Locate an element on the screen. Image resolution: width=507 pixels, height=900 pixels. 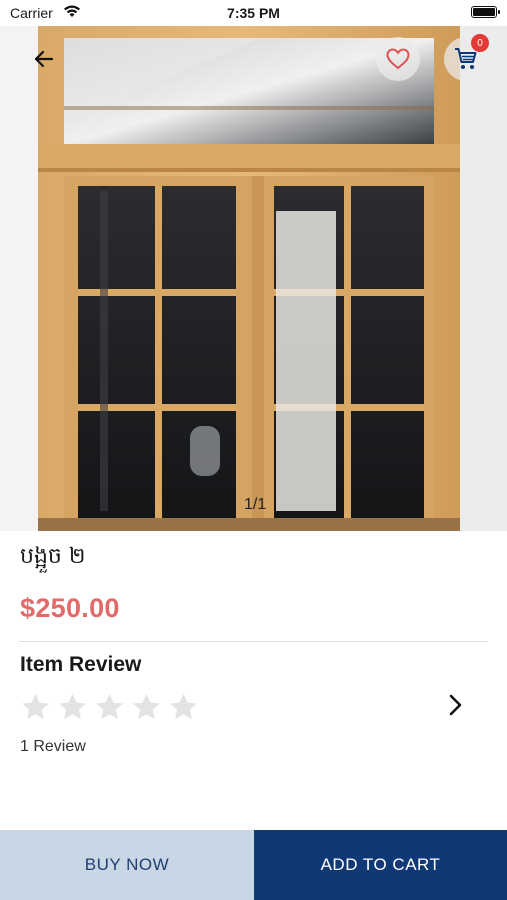
cart-count-badge: 0 is located at coordinates (480, 43).